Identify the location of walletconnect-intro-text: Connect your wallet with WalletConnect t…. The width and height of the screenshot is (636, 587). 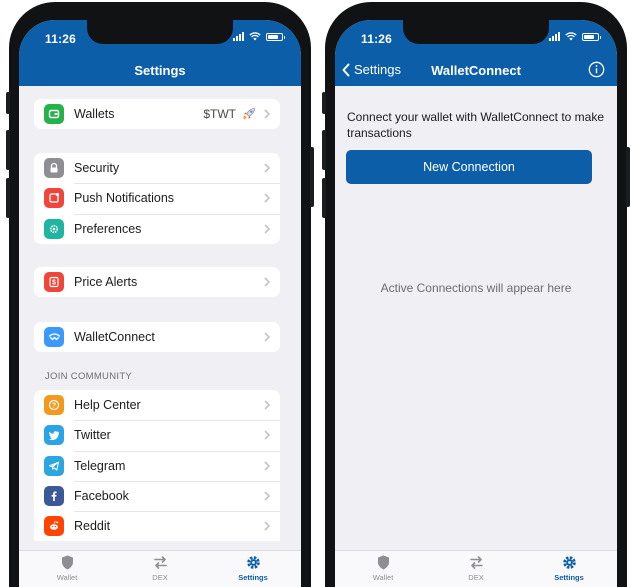
(476, 125).